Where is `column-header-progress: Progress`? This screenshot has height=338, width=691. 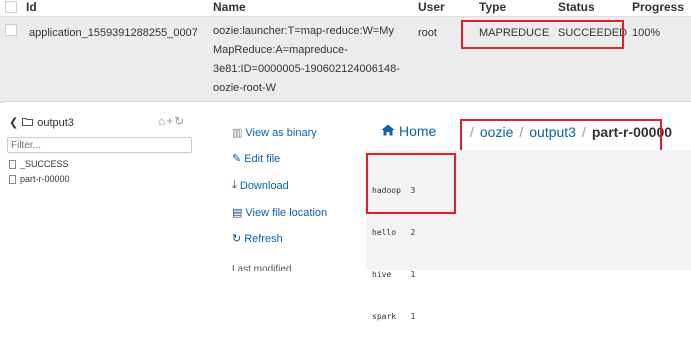 column-header-progress: Progress is located at coordinates (658, 7).